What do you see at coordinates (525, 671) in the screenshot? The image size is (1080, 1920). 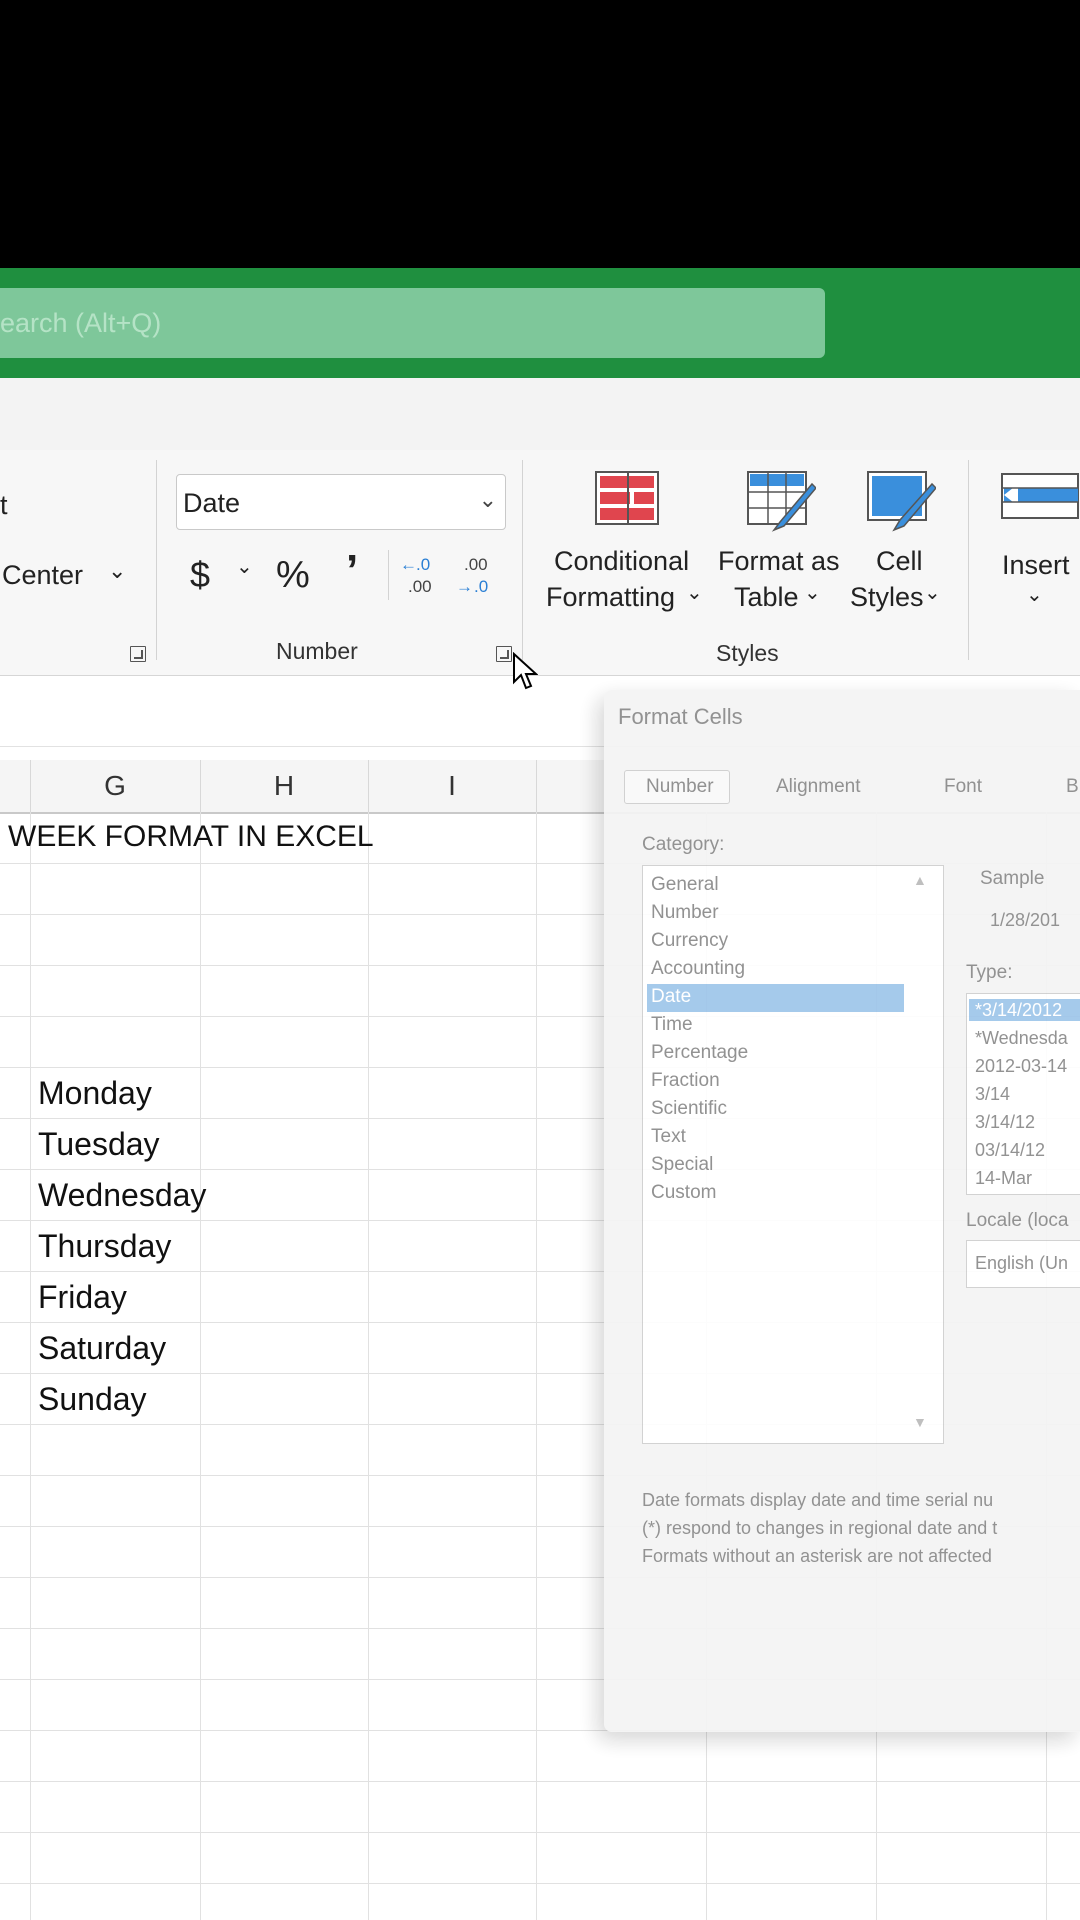 I see `mouse-cursor-icon` at bounding box center [525, 671].